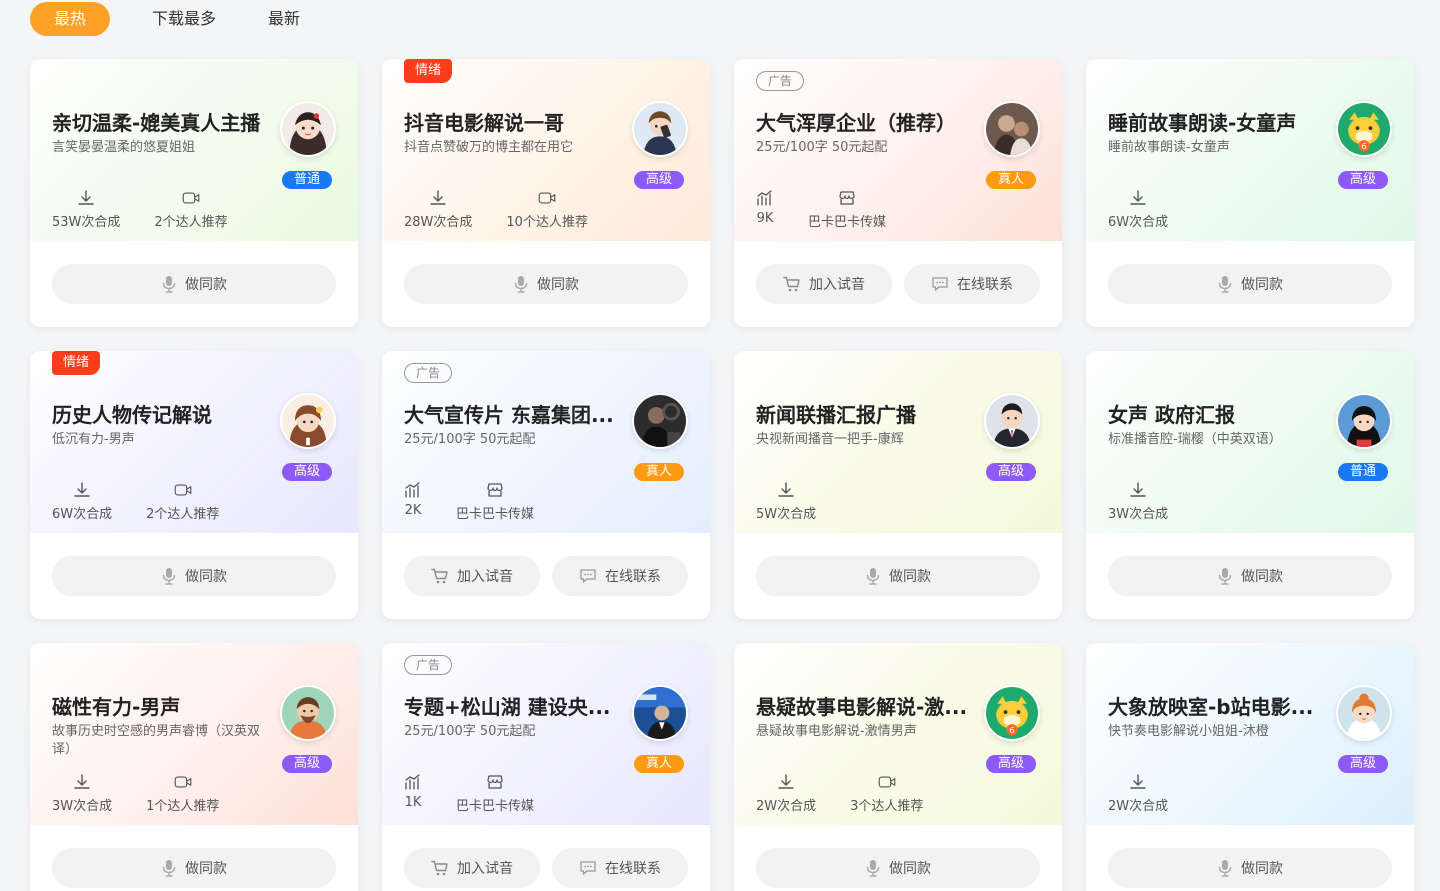  What do you see at coordinates (438, 209) in the screenshot?
I see `usage-stat: 28W次合成` at bounding box center [438, 209].